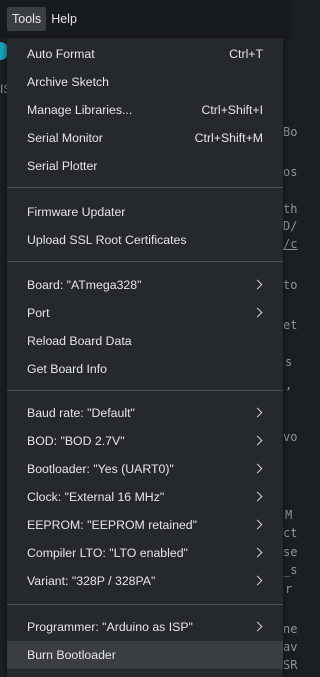 The height and width of the screenshot is (677, 320). I want to click on menu-item-compiler-lto: Compiler LTO: "LTO enabled", so click(145, 553).